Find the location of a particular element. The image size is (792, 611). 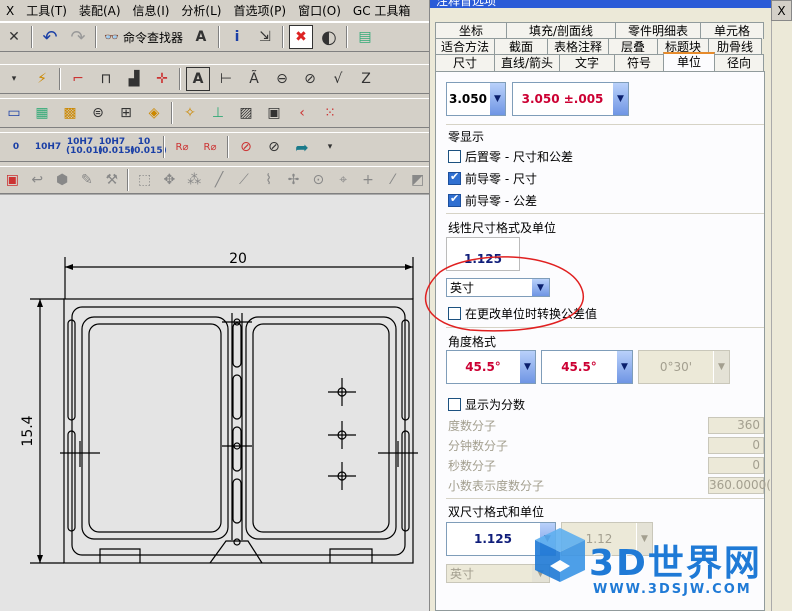

symbol-icon: Ã is located at coordinates (254, 79).